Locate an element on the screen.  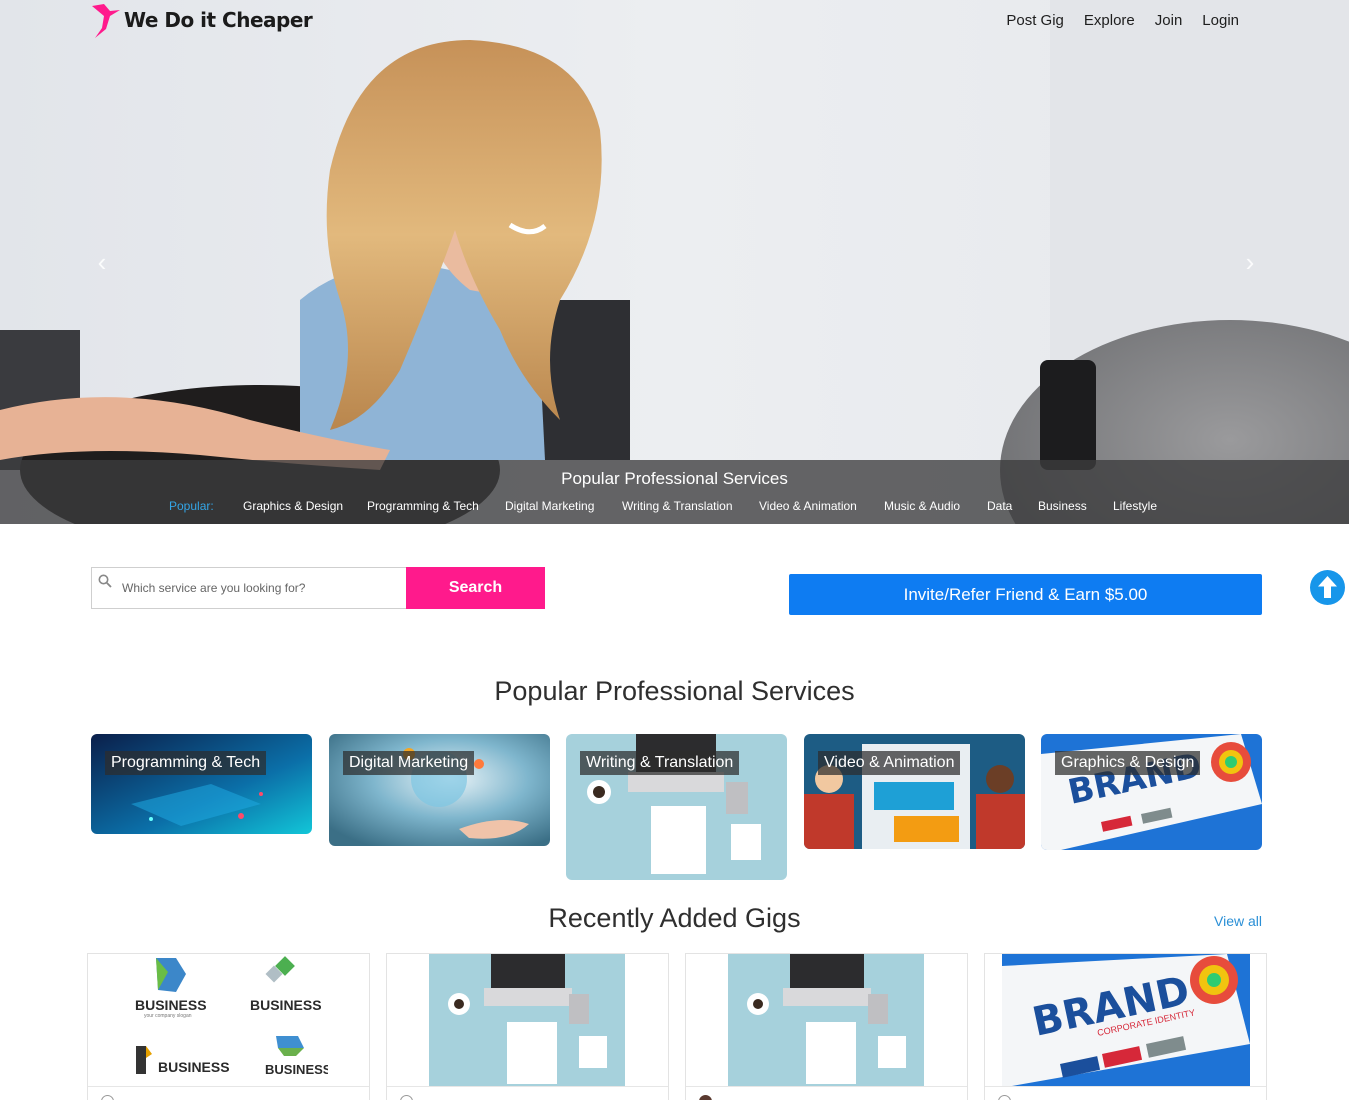
category-popular-label: Popular: is located at coordinates (191, 506).